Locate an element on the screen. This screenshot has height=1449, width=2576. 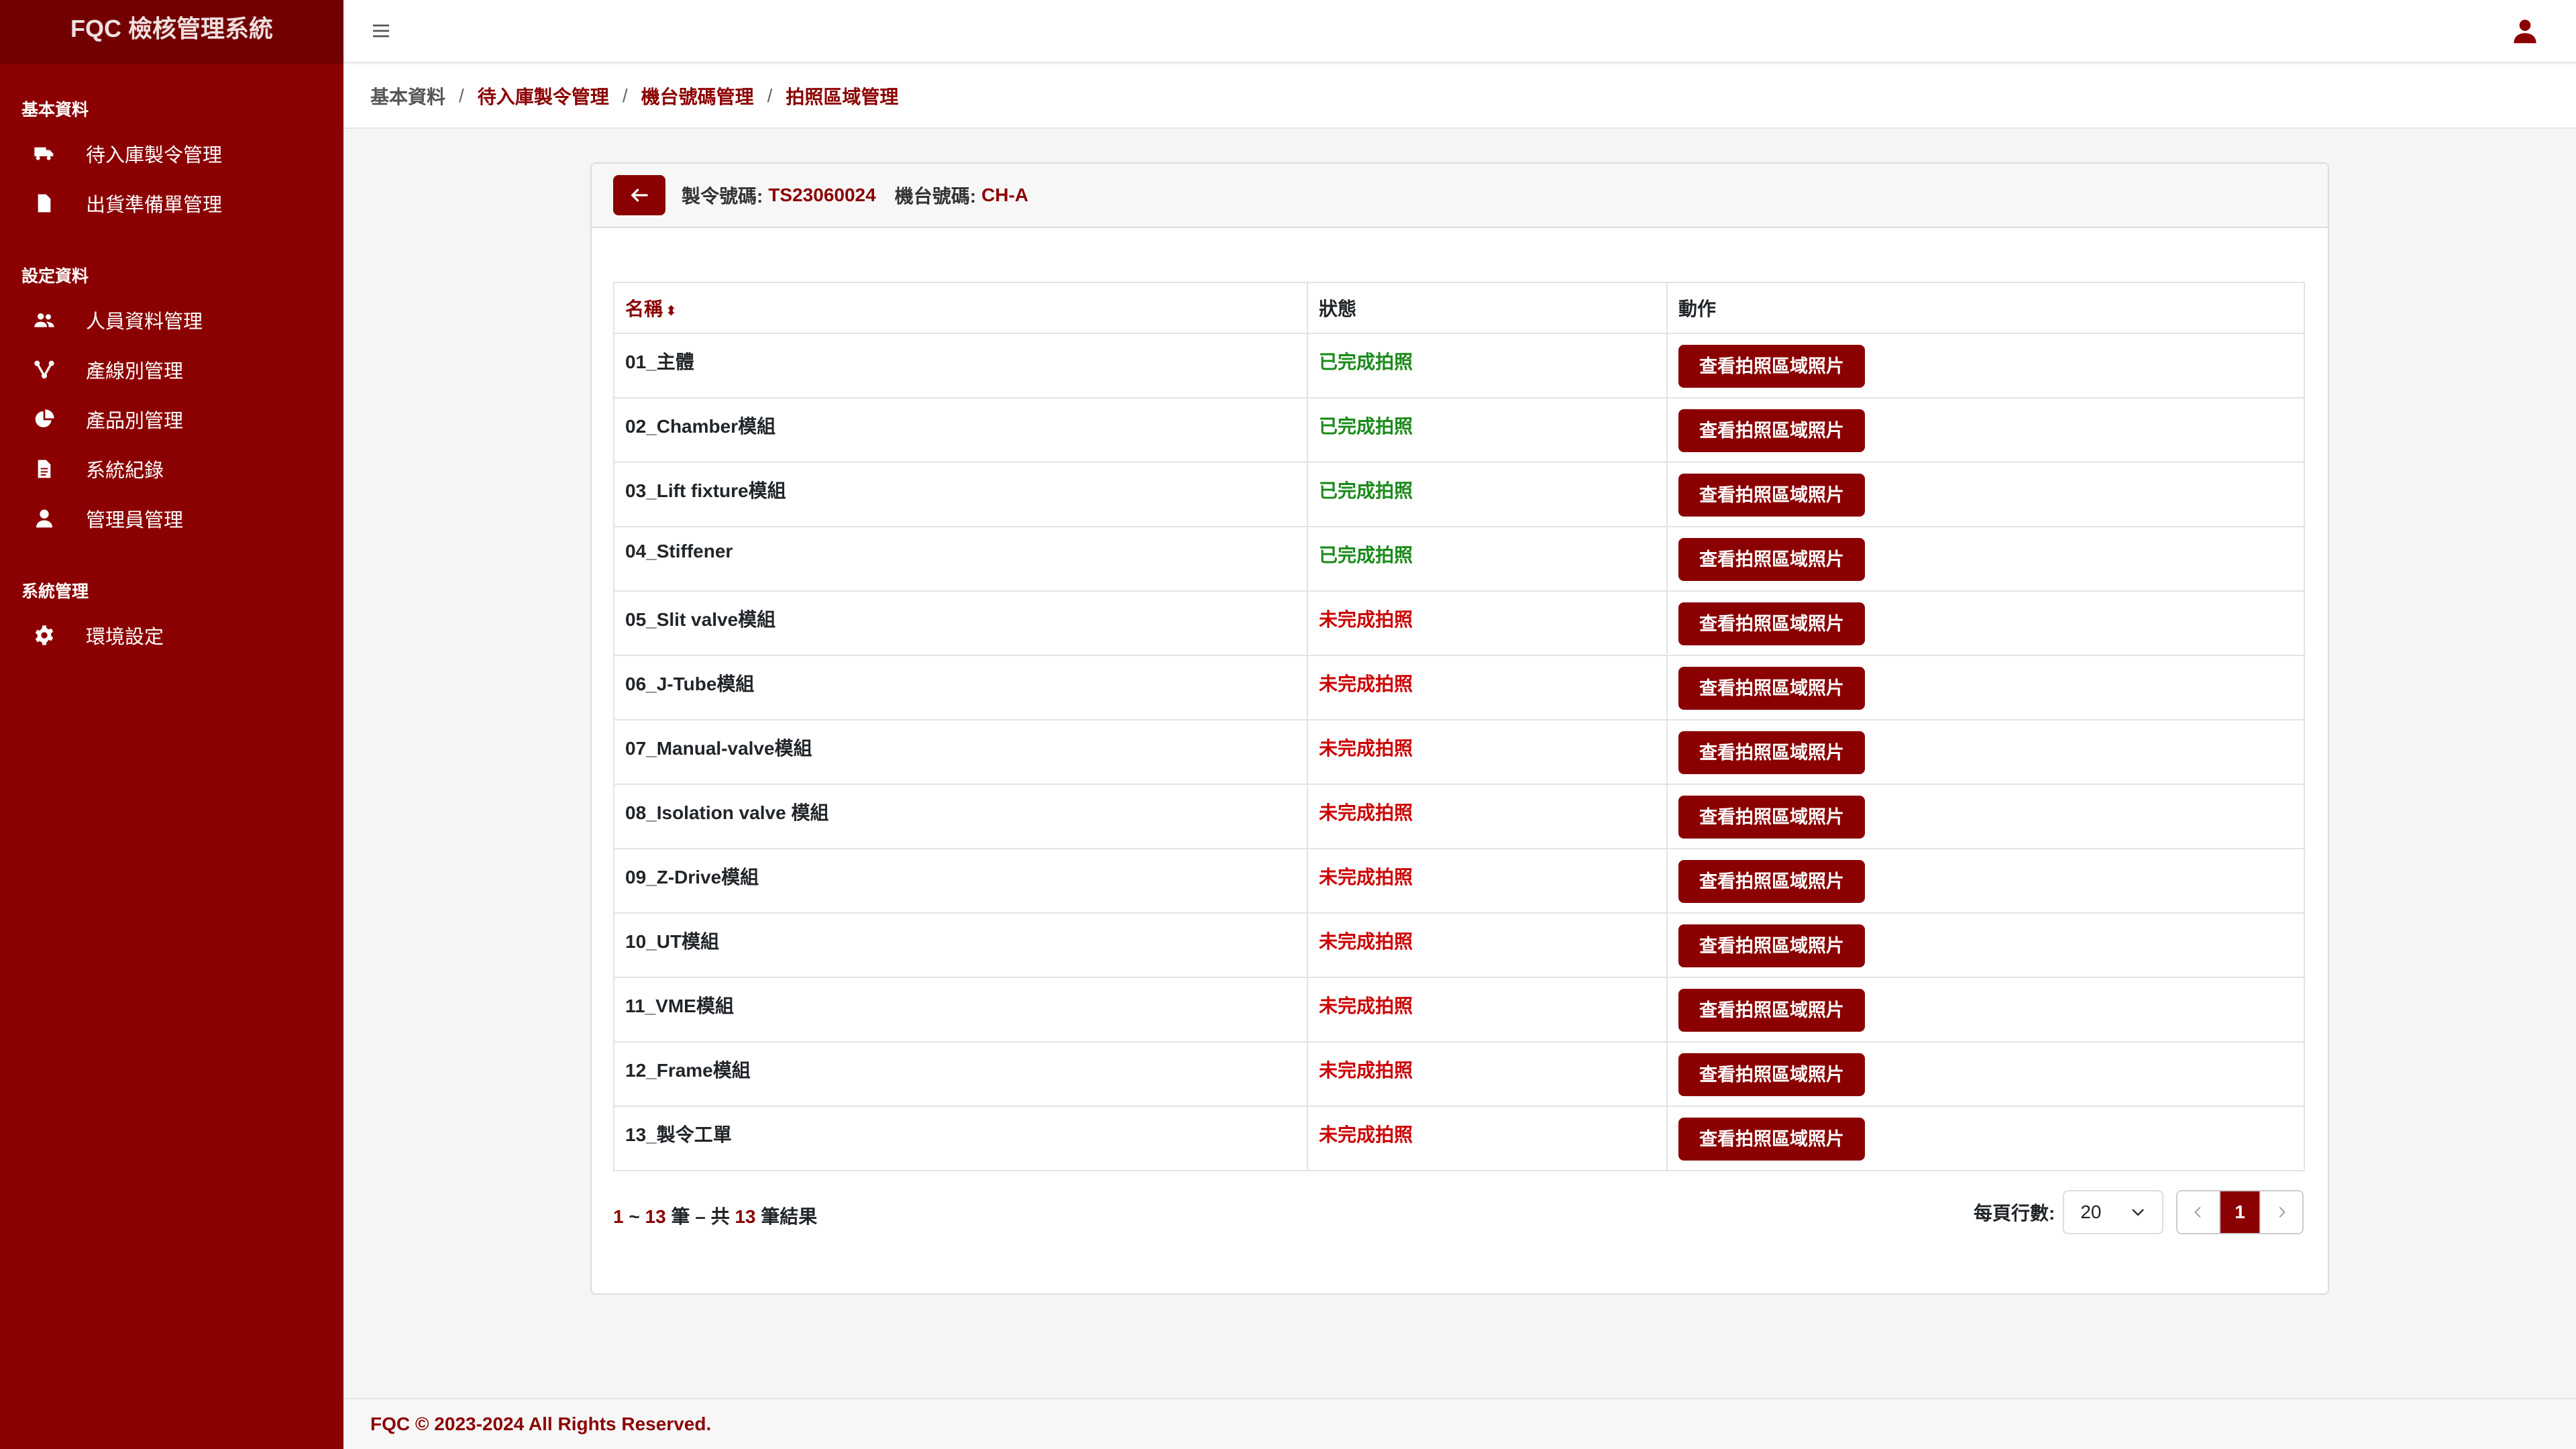
row-name: 04_Stiffener is located at coordinates (960, 559).